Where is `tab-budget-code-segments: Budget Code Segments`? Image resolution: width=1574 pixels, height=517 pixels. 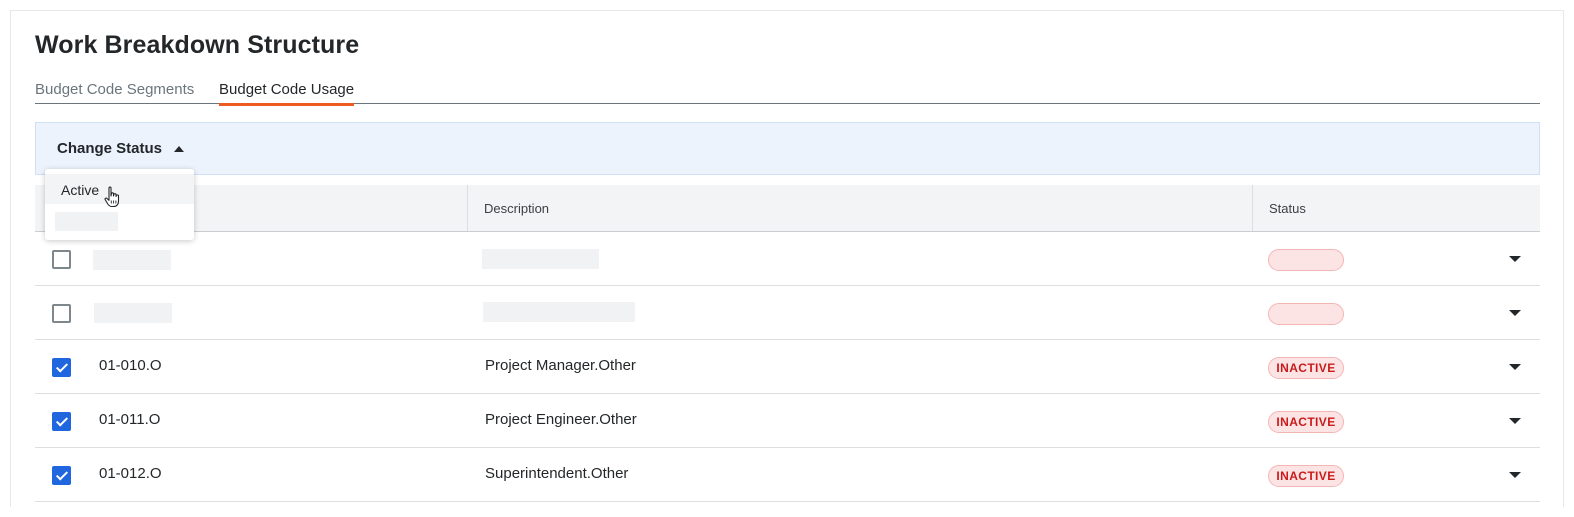 tab-budget-code-segments: Budget Code Segments is located at coordinates (114, 92).